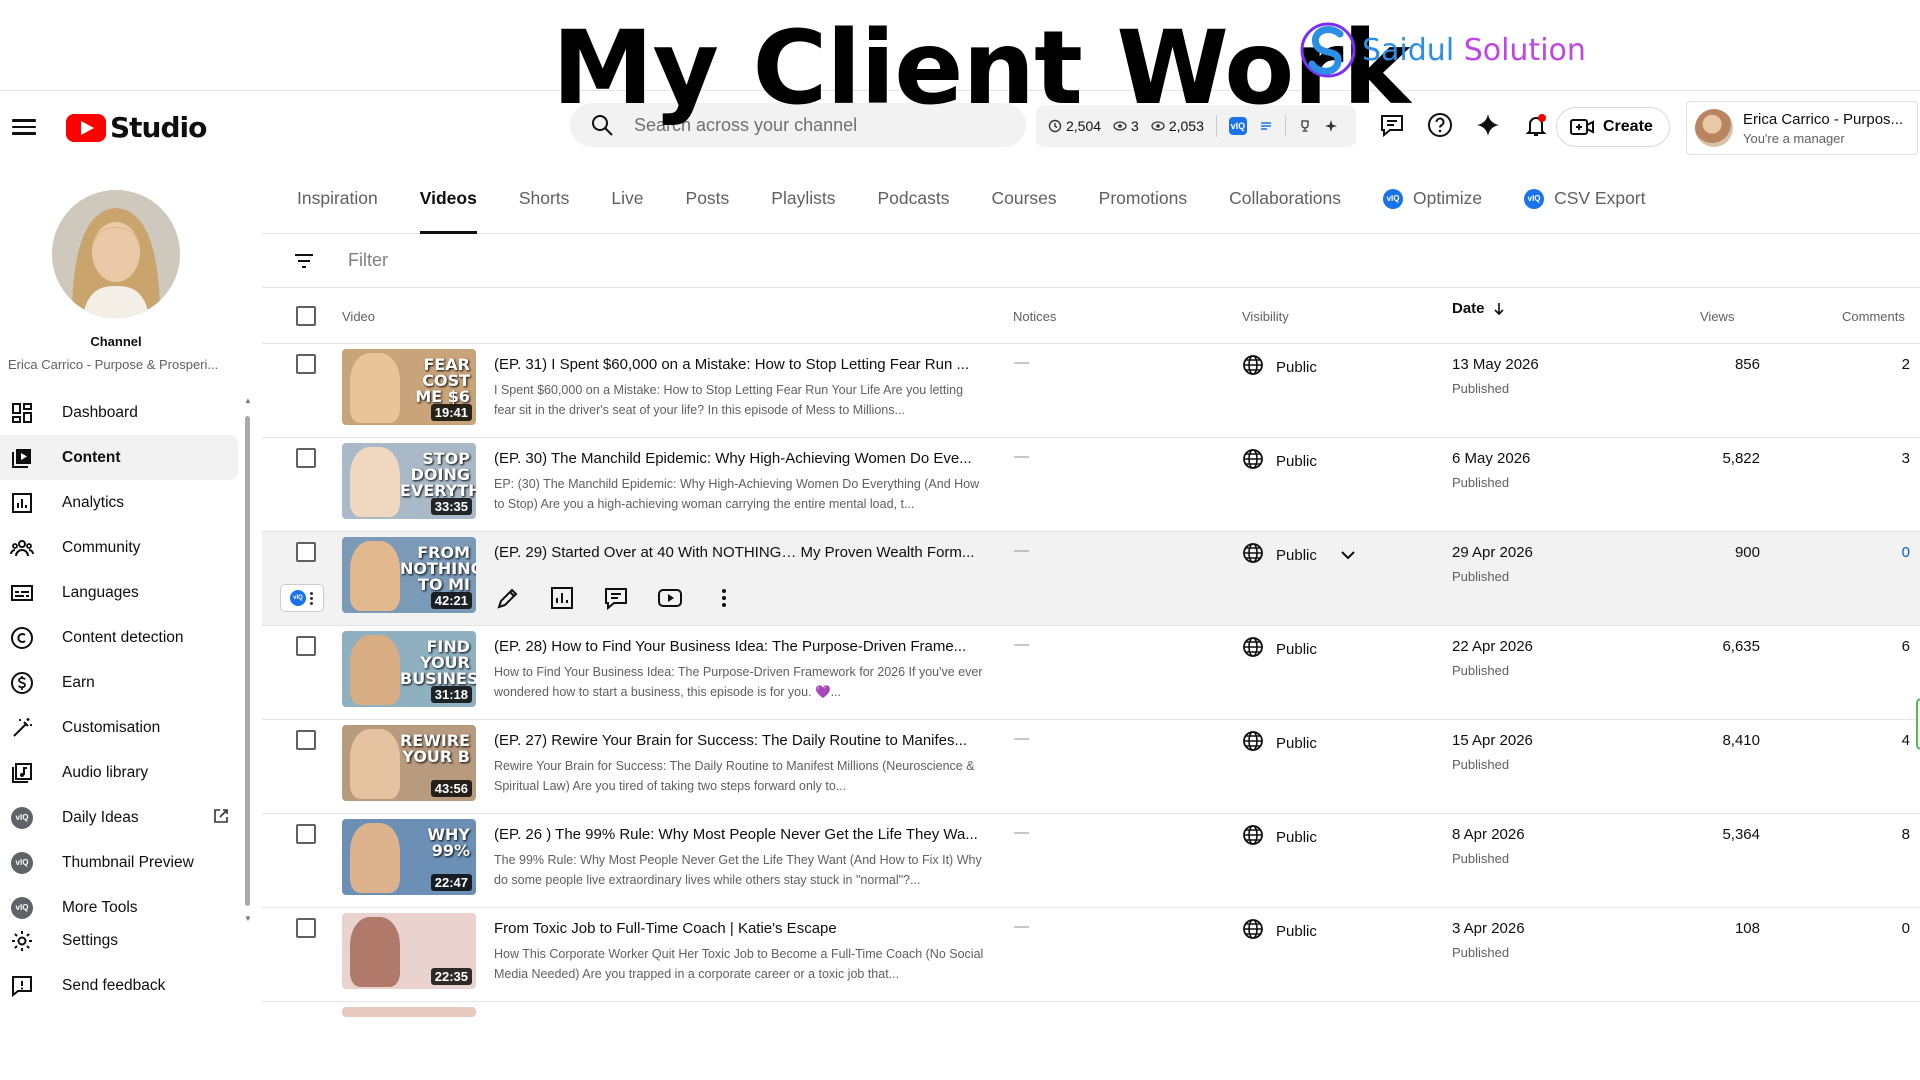 This screenshot has width=1920, height=1080. I want to click on tab-promotions: Promotions, so click(1143, 199).